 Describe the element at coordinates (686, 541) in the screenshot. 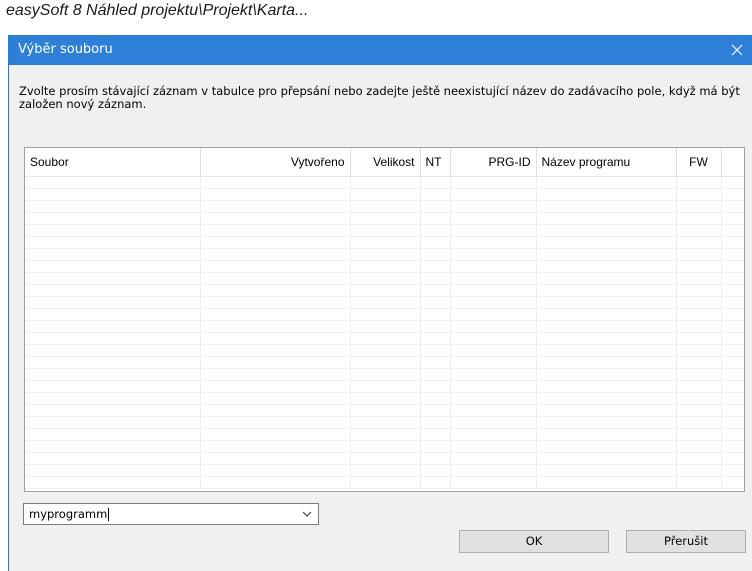

I see `cancel-button: Přerušit` at that location.